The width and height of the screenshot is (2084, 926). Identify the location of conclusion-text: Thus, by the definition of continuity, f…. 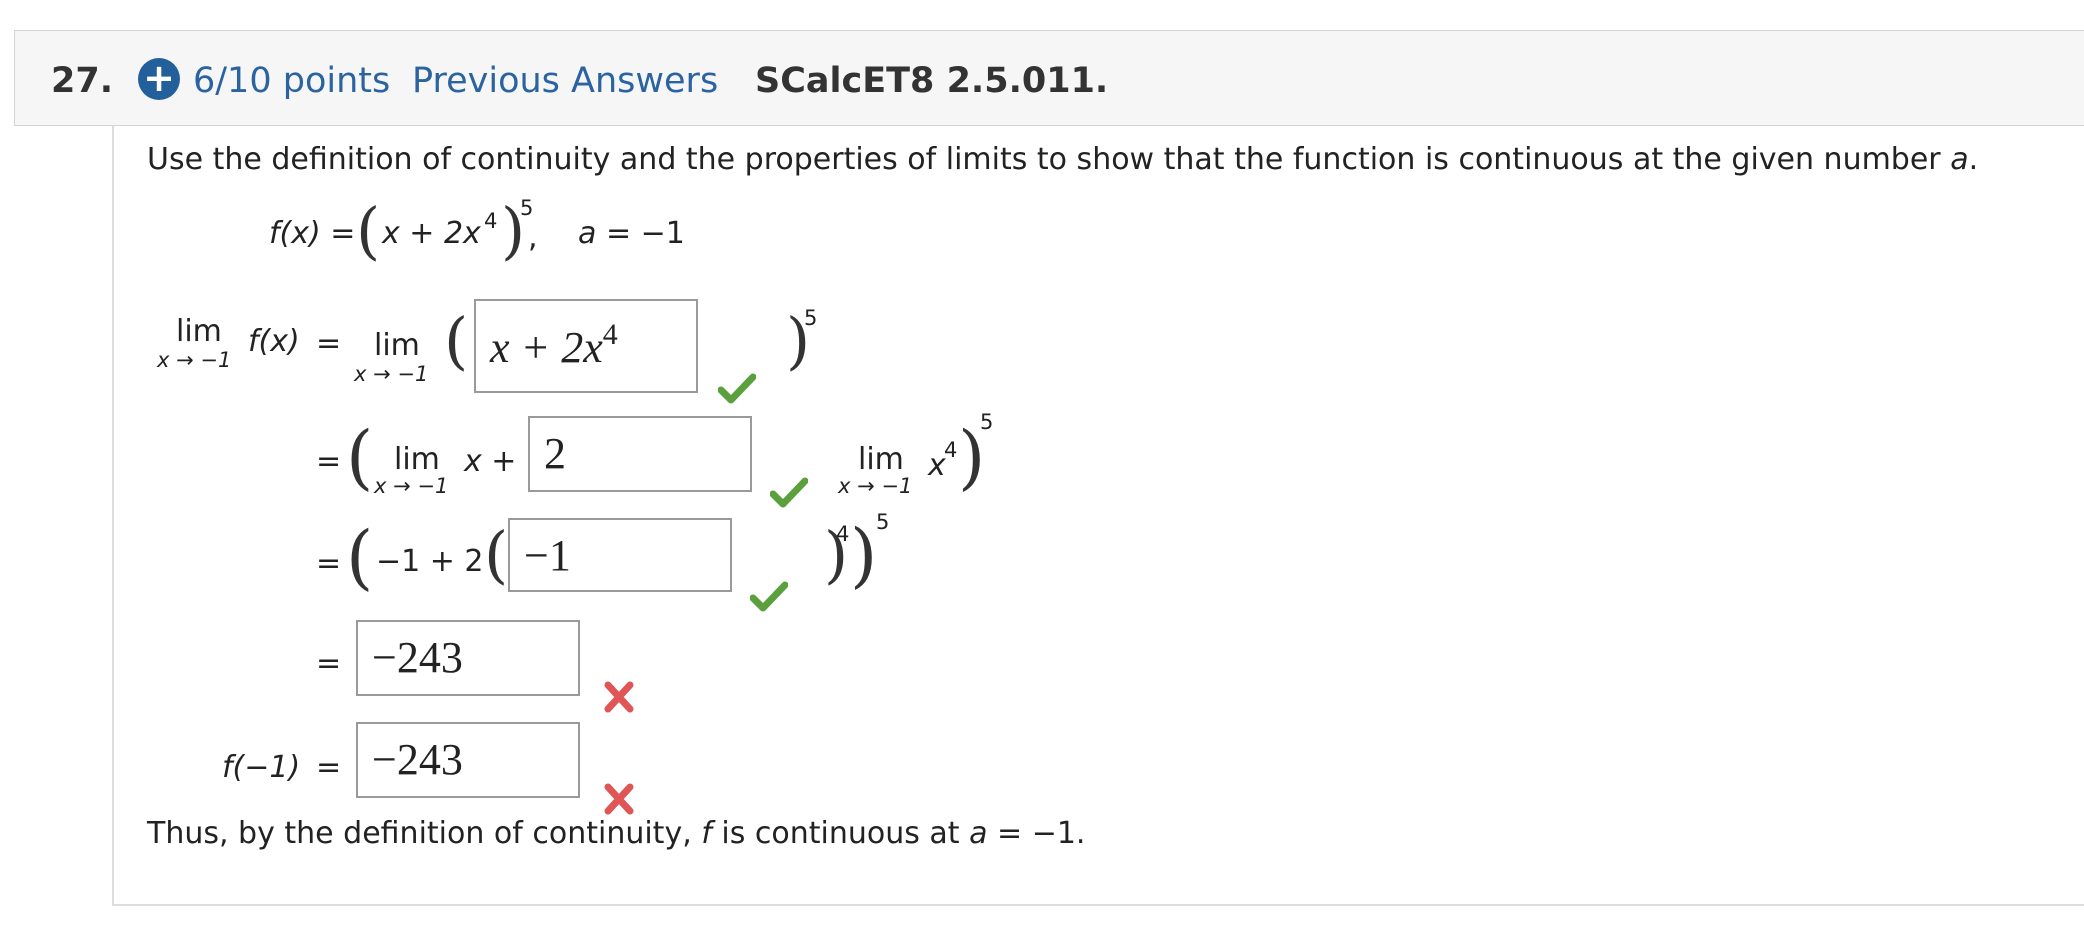
(616, 833).